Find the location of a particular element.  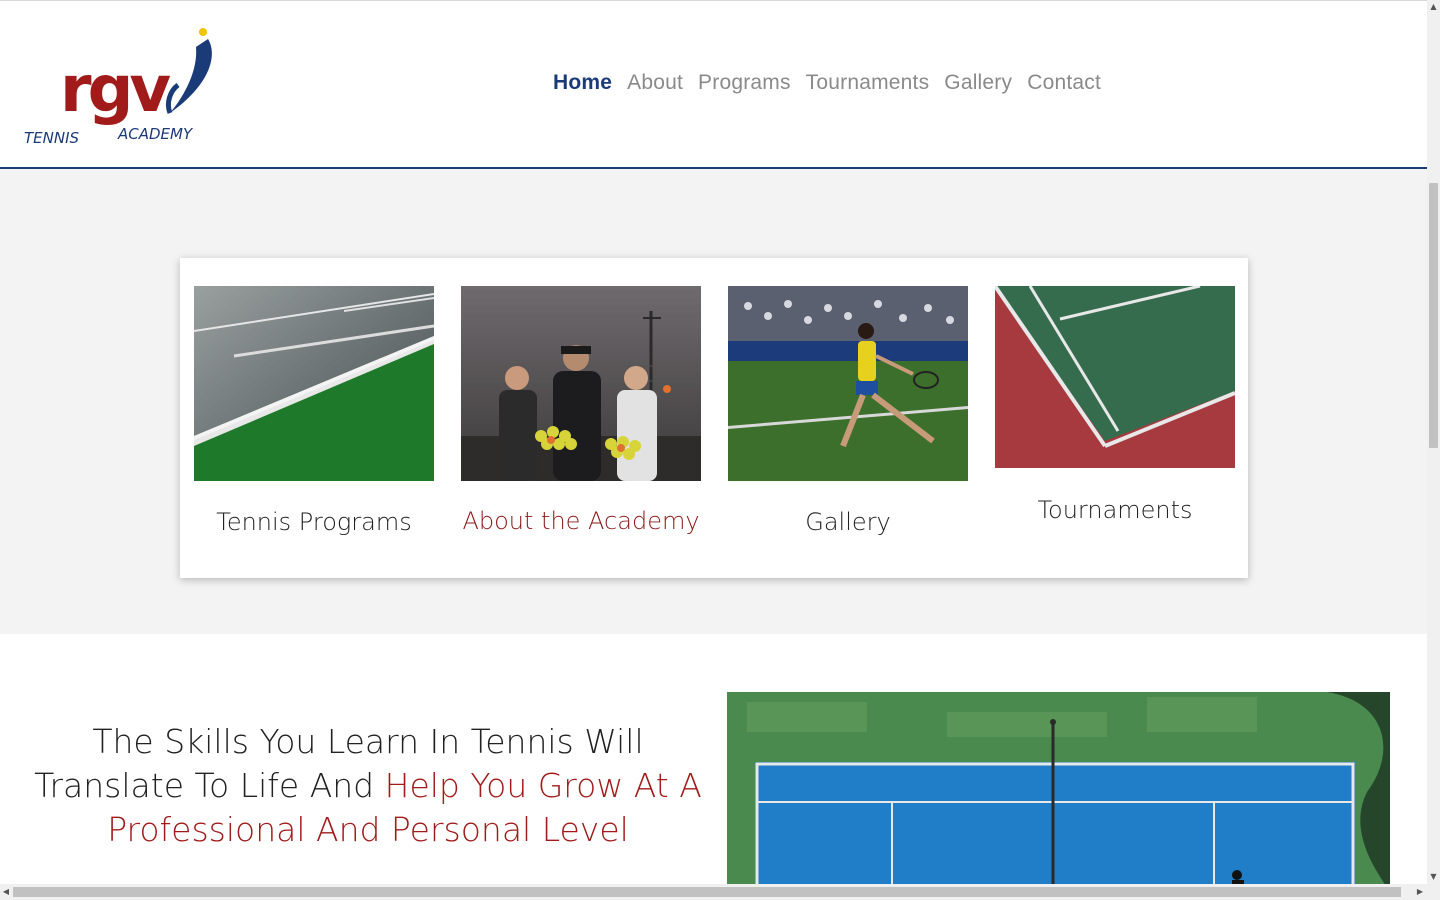

vertical-scrollbar: ▲ ▼ is located at coordinates (1433, 442).